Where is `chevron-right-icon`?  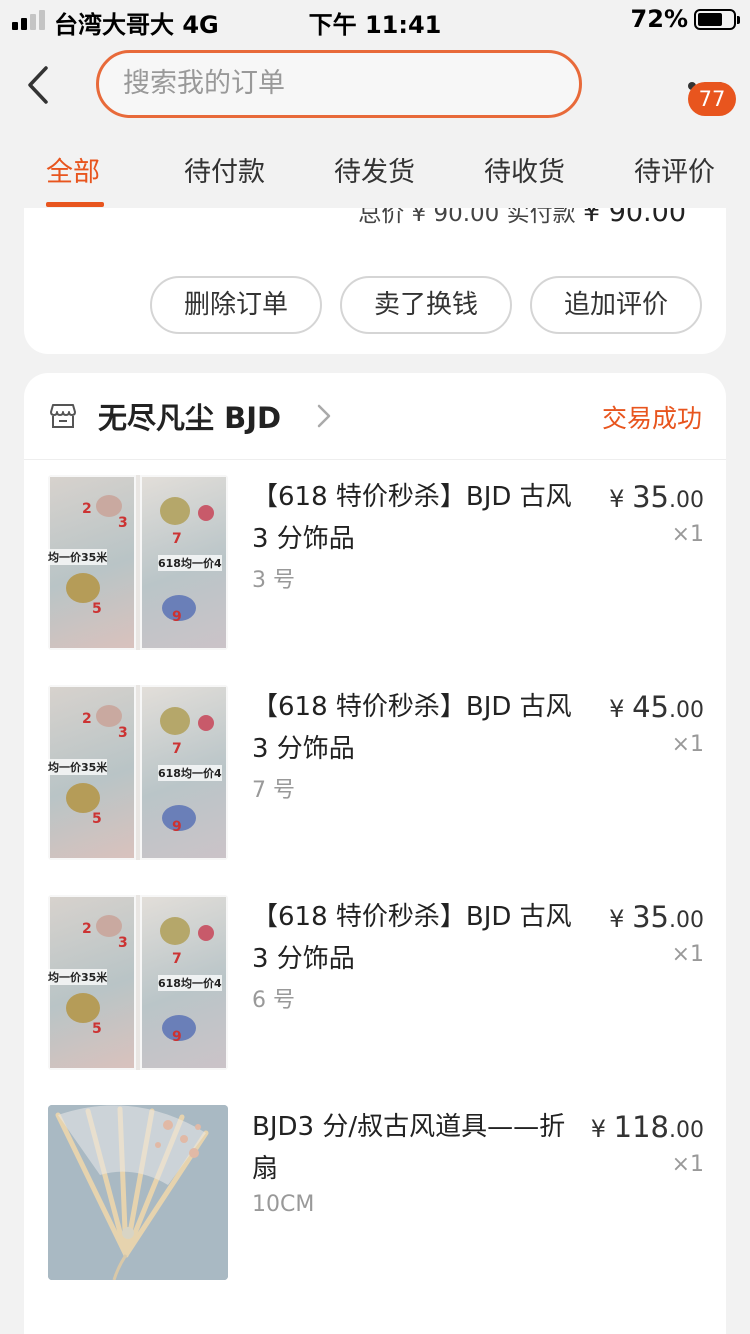
chevron-right-icon is located at coordinates (324, 416).